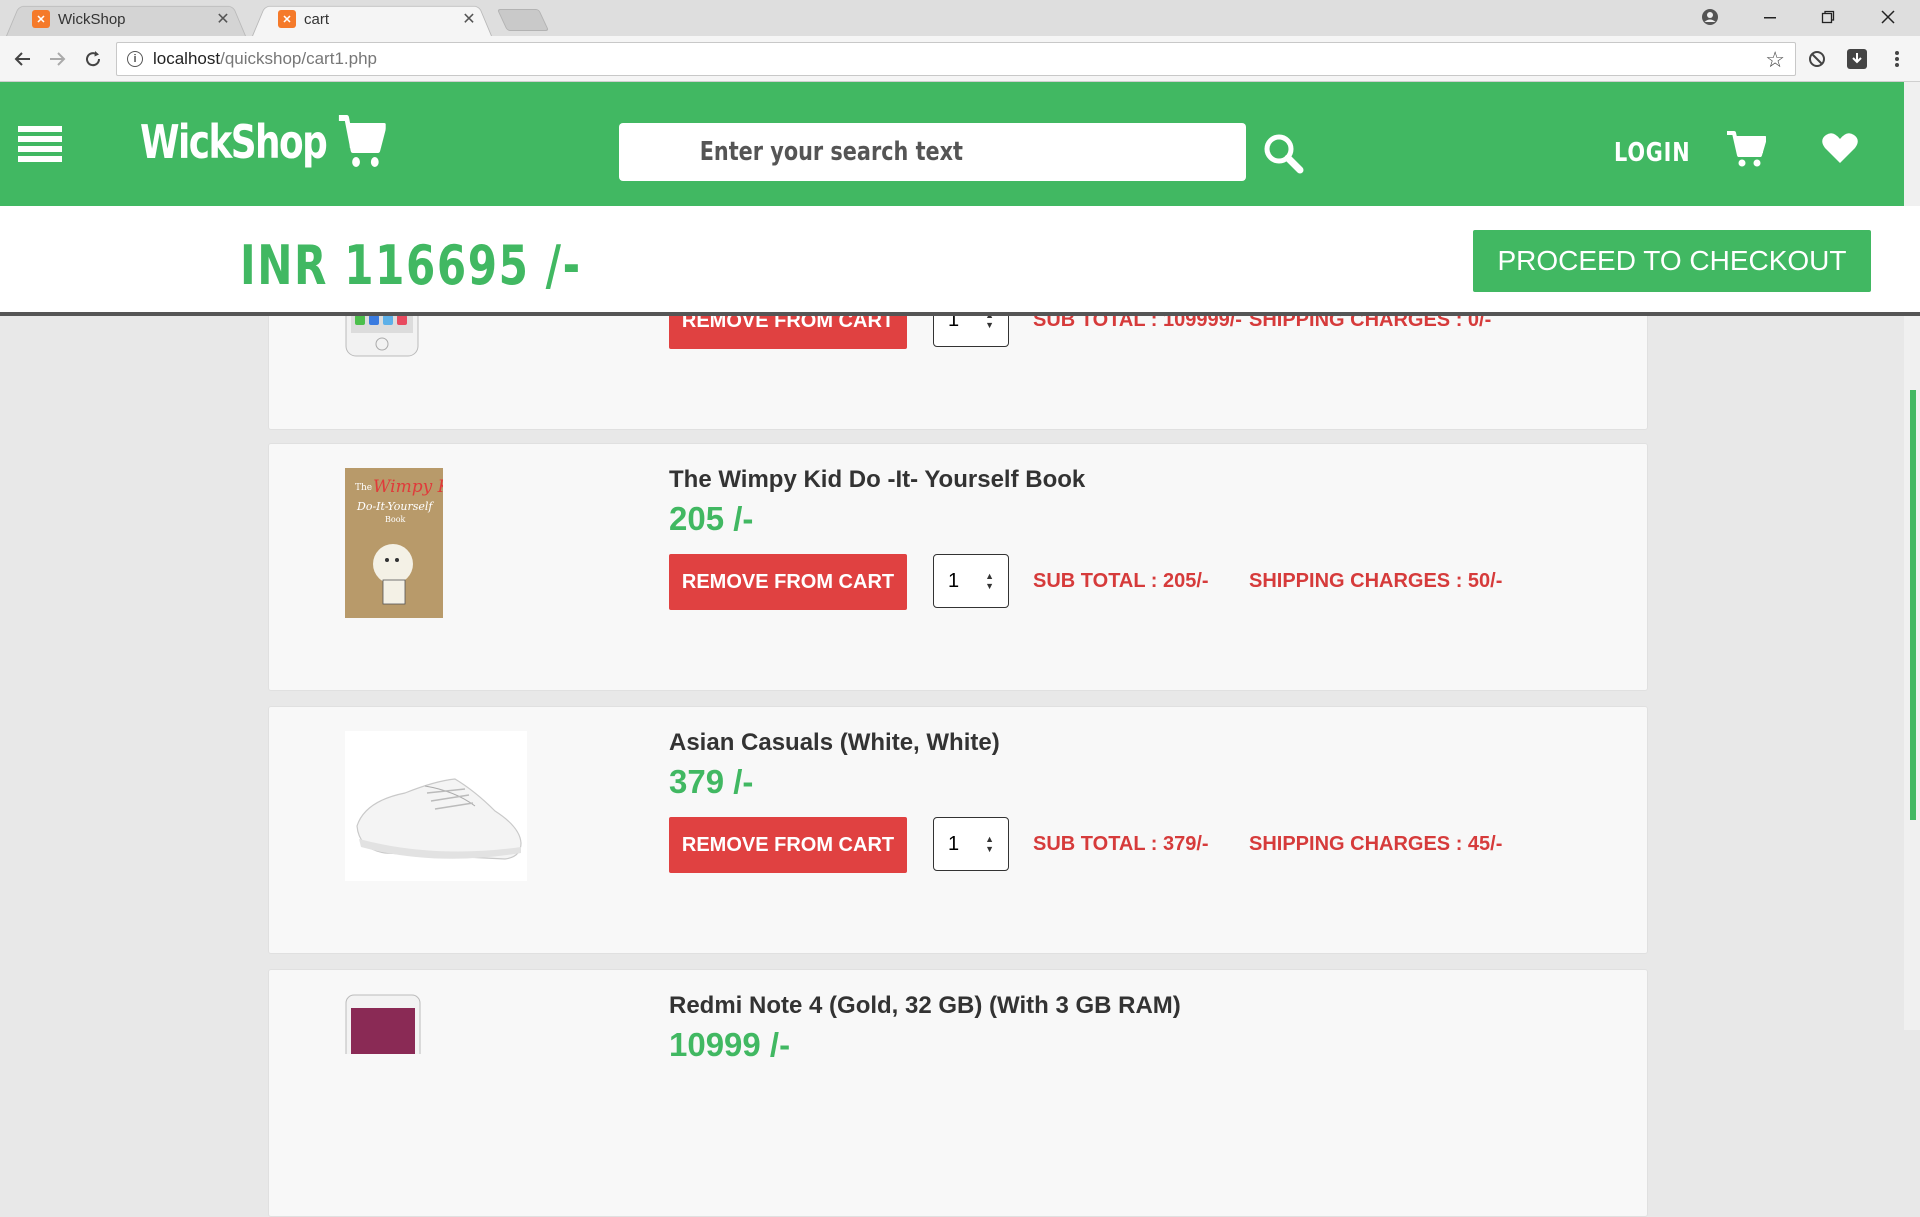  What do you see at coordinates (383, 1035) in the screenshot?
I see `redmi-phone-image` at bounding box center [383, 1035].